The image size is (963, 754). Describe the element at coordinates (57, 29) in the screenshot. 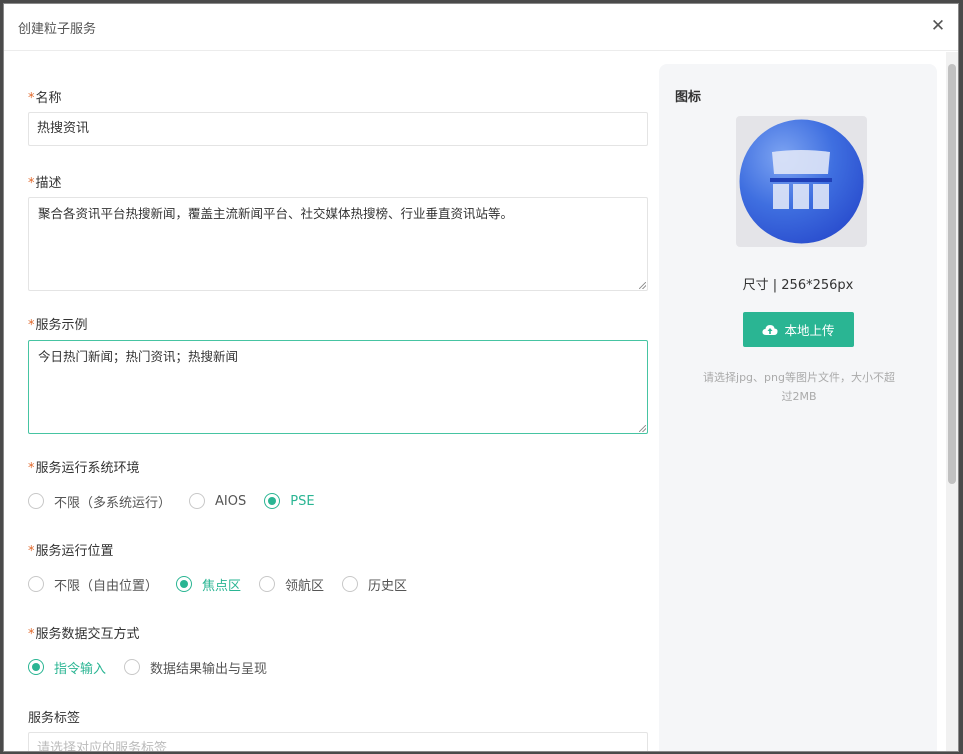

I see `dialog-title: 创建粒子服务` at that location.